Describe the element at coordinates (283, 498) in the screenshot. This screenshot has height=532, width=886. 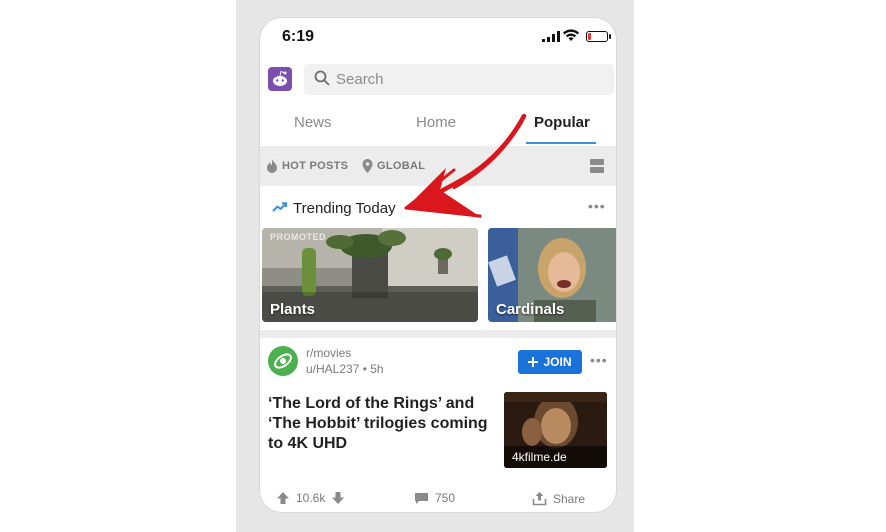
I see `upvote-icon` at that location.